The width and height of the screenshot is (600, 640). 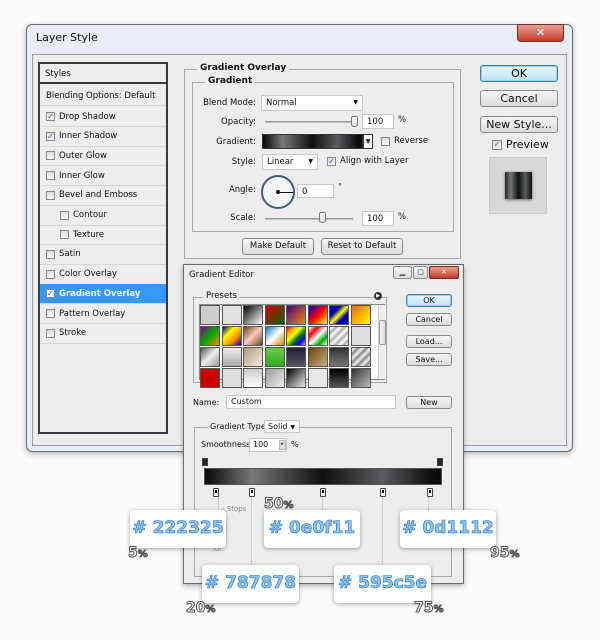 What do you see at coordinates (103, 176) in the screenshot?
I see `style-item-inner-glow: Inner Glow` at bounding box center [103, 176].